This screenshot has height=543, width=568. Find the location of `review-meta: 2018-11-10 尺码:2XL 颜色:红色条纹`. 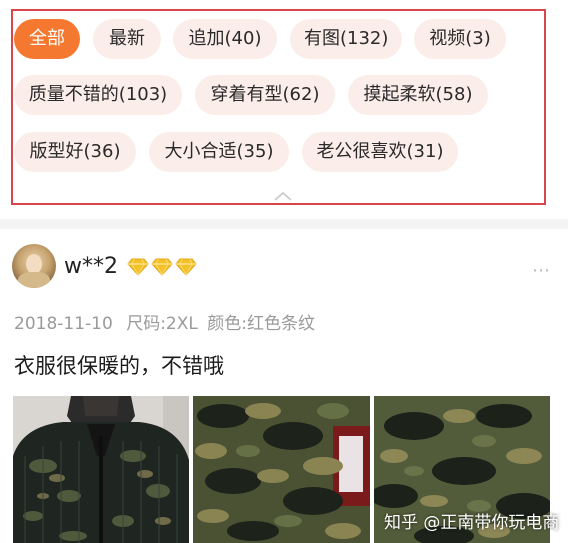

review-meta: 2018-11-10 尺码:2XL 颜色:红色条纹 is located at coordinates (164, 321).